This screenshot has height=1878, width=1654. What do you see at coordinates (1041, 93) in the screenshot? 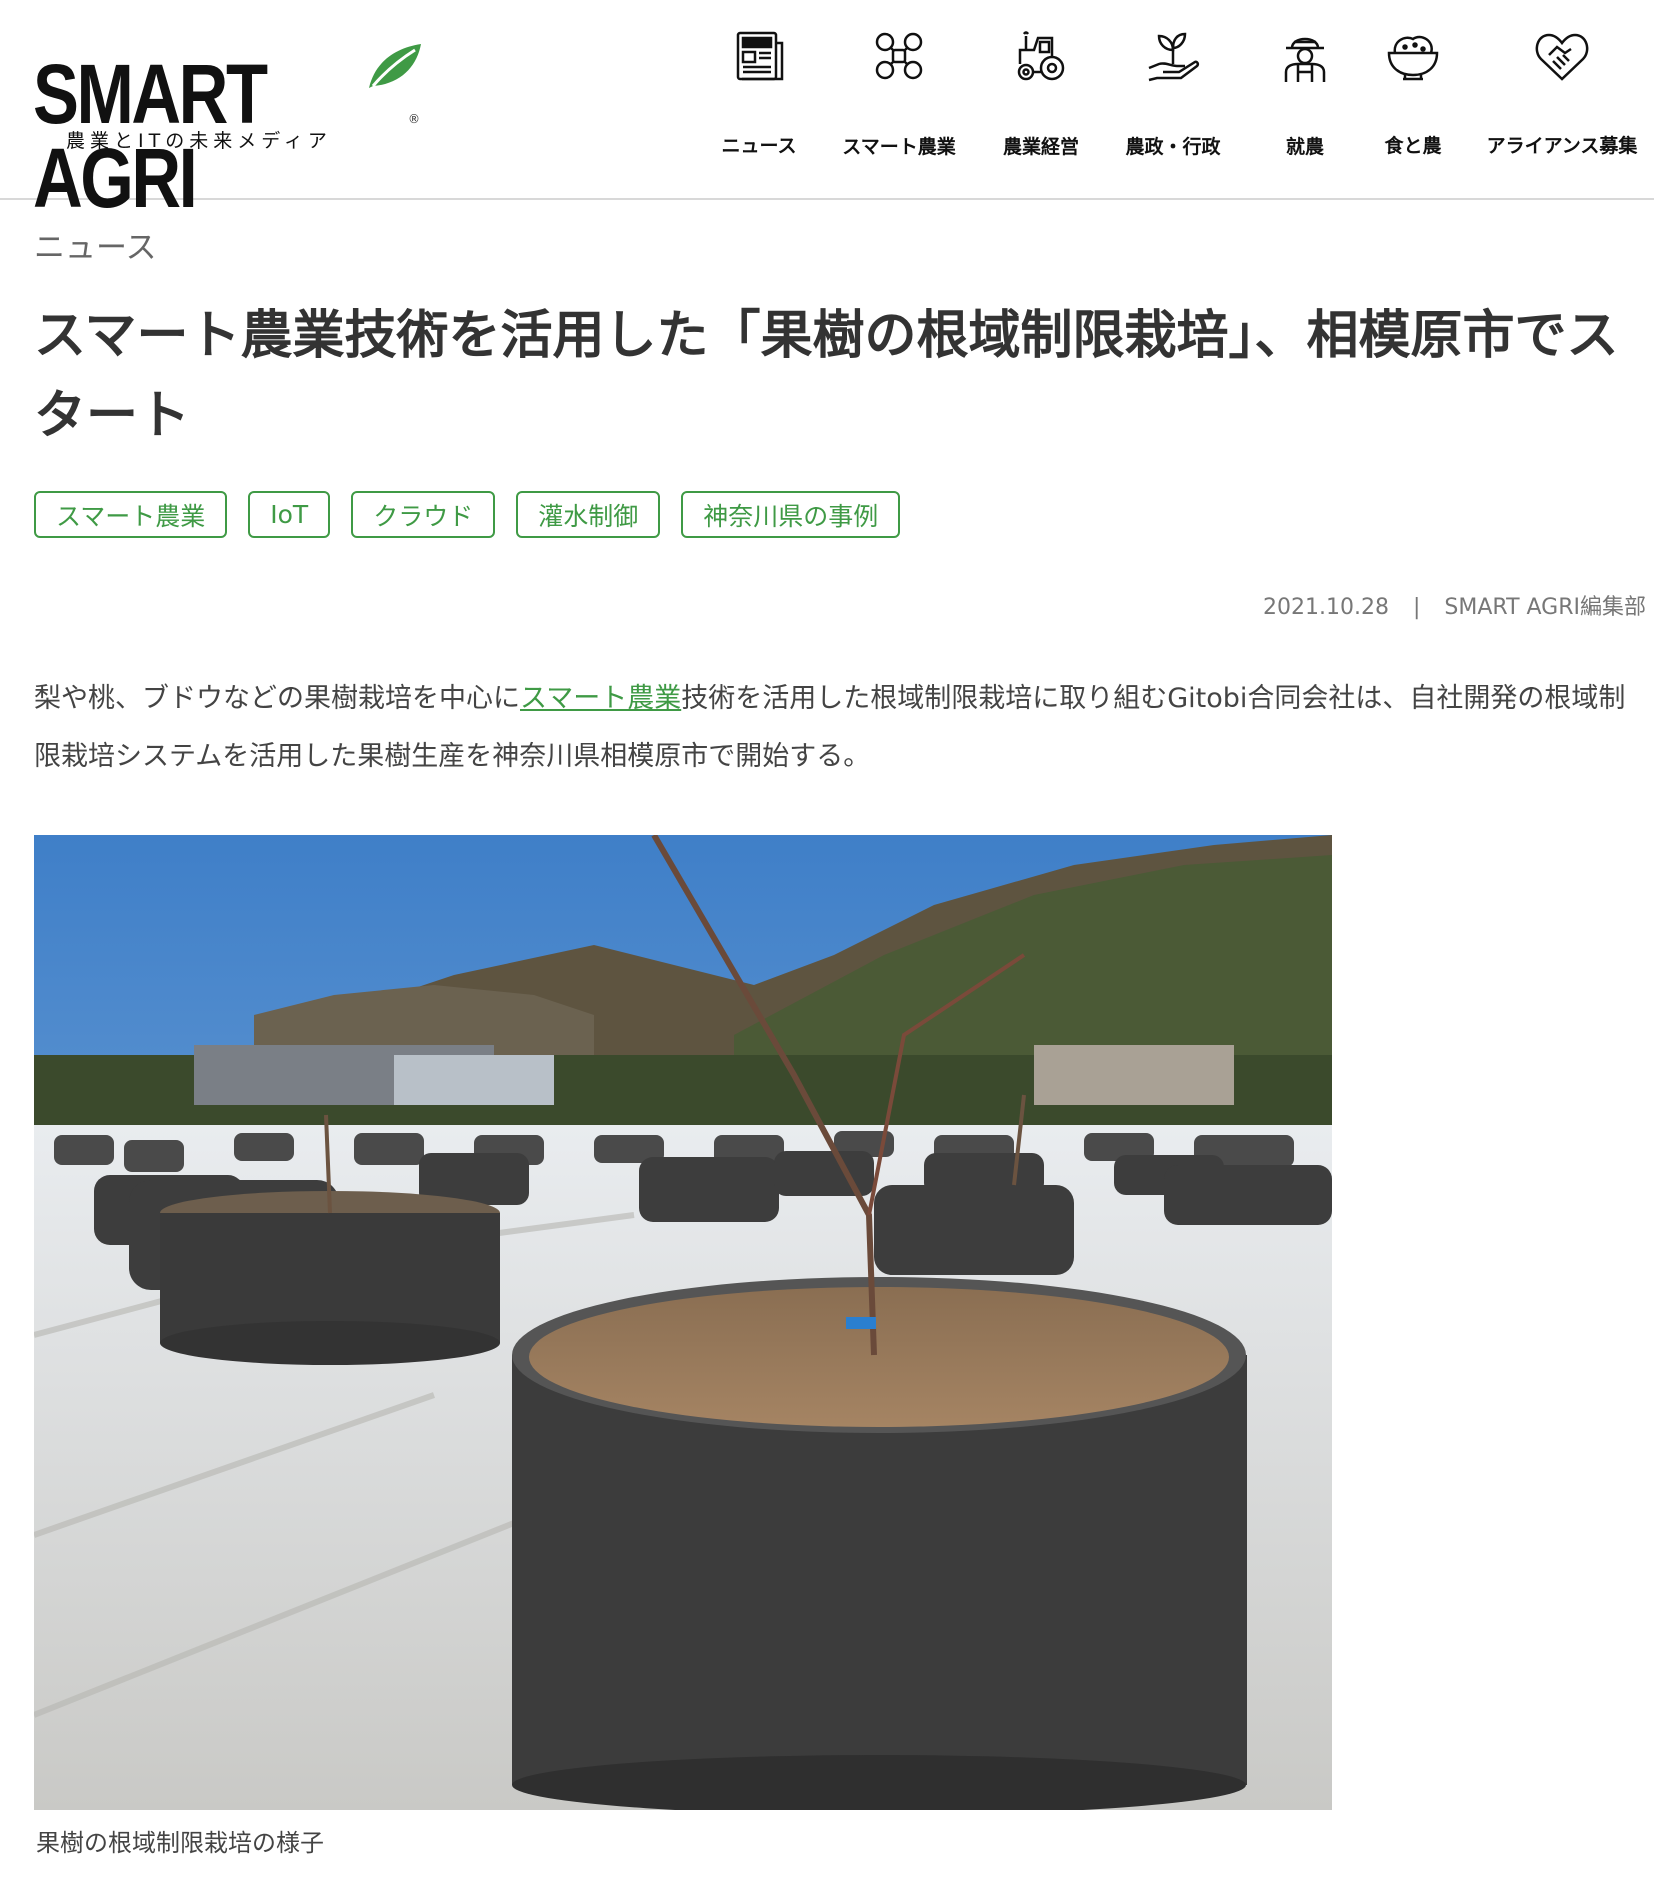
I see `nav-item-farm-management: 農業経営` at bounding box center [1041, 93].